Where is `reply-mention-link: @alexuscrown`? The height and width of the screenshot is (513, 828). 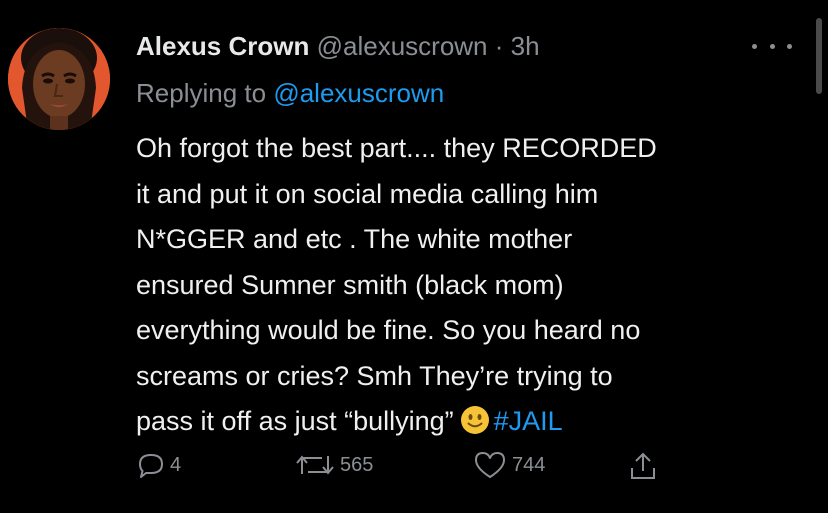 reply-mention-link: @alexuscrown is located at coordinates (358, 93).